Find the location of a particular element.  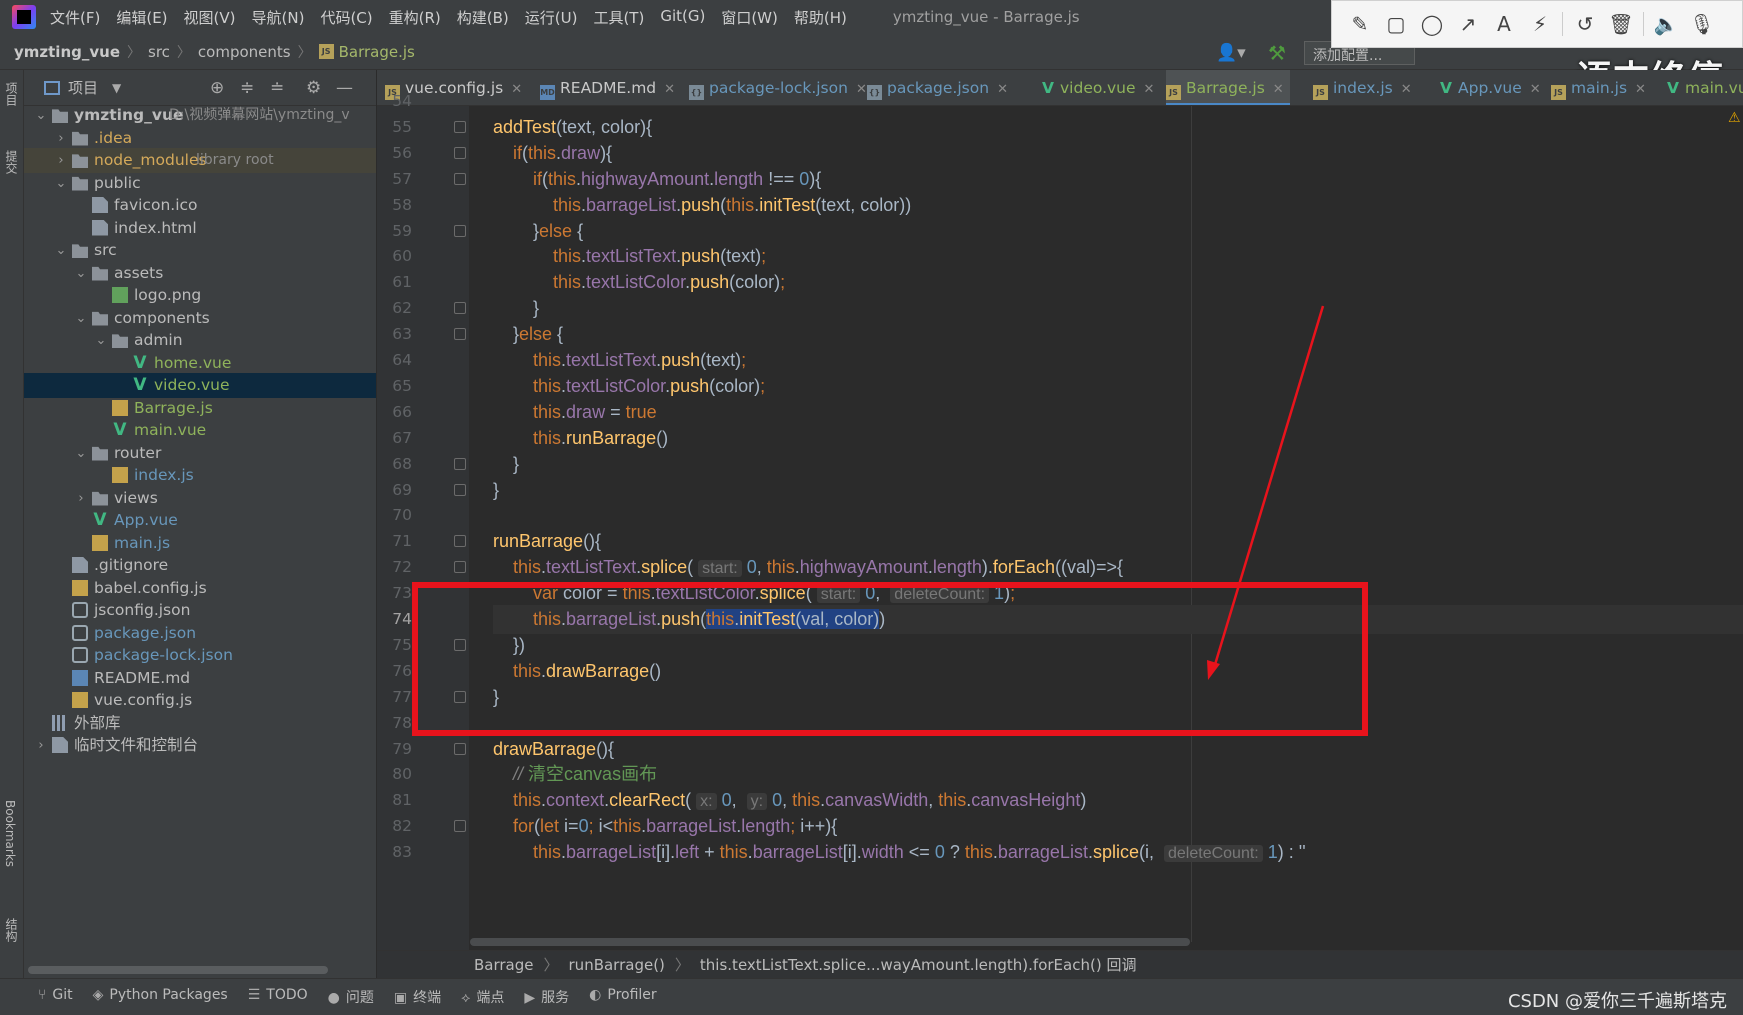

tree-item: package.json is located at coordinates (200, 633).